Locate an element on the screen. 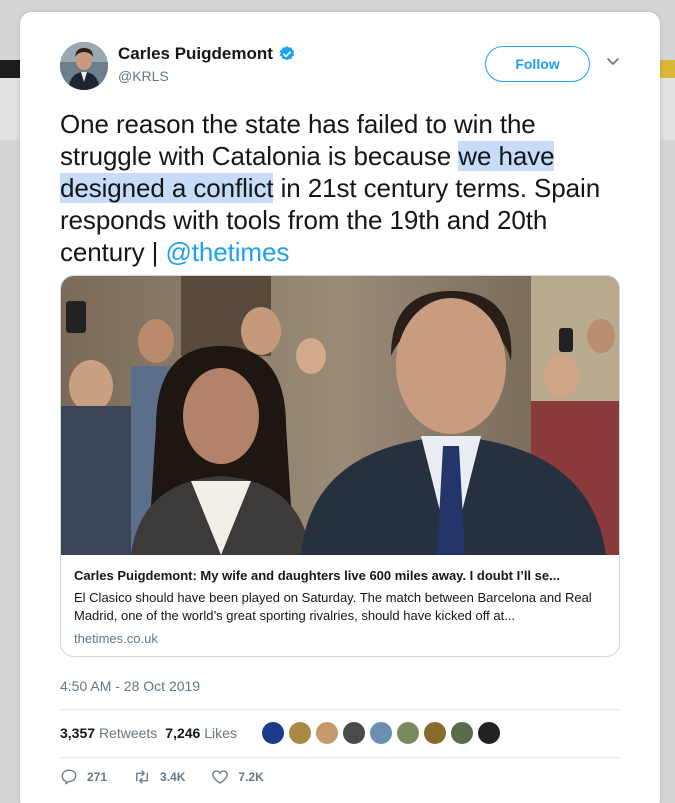 The width and height of the screenshot is (675, 803). reply-count: 271 is located at coordinates (97, 777).